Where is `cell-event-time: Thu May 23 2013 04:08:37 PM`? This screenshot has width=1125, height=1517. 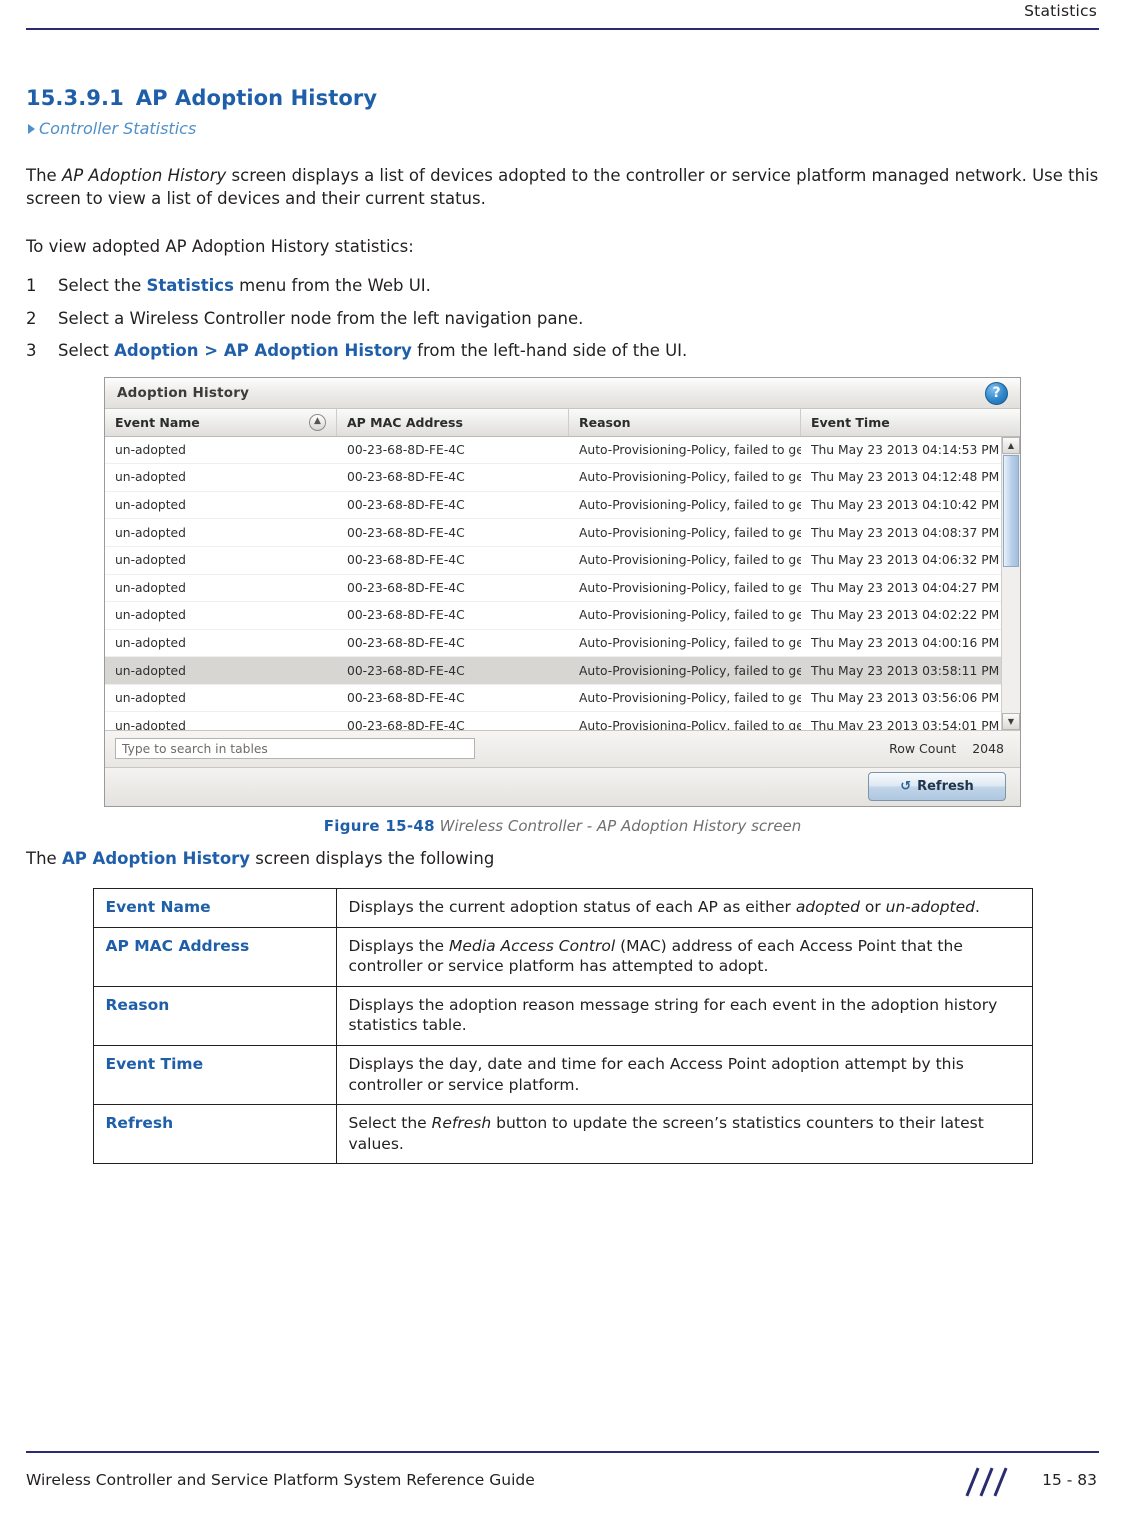
cell-event-time: Thu May 23 2013 04:08:37 PM is located at coordinates (905, 532).